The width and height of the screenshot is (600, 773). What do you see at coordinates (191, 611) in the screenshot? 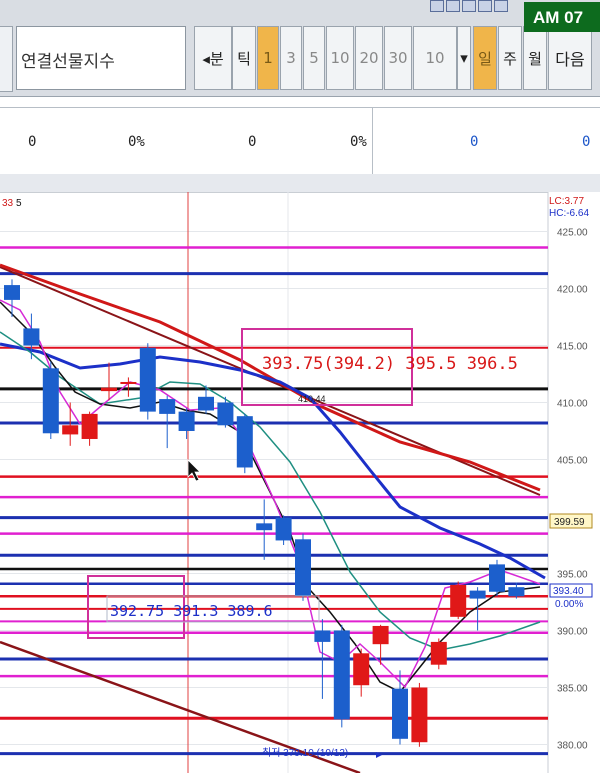
I see `price-box-bottom-text: 392.75 391.3 389.6` at bounding box center [191, 611].